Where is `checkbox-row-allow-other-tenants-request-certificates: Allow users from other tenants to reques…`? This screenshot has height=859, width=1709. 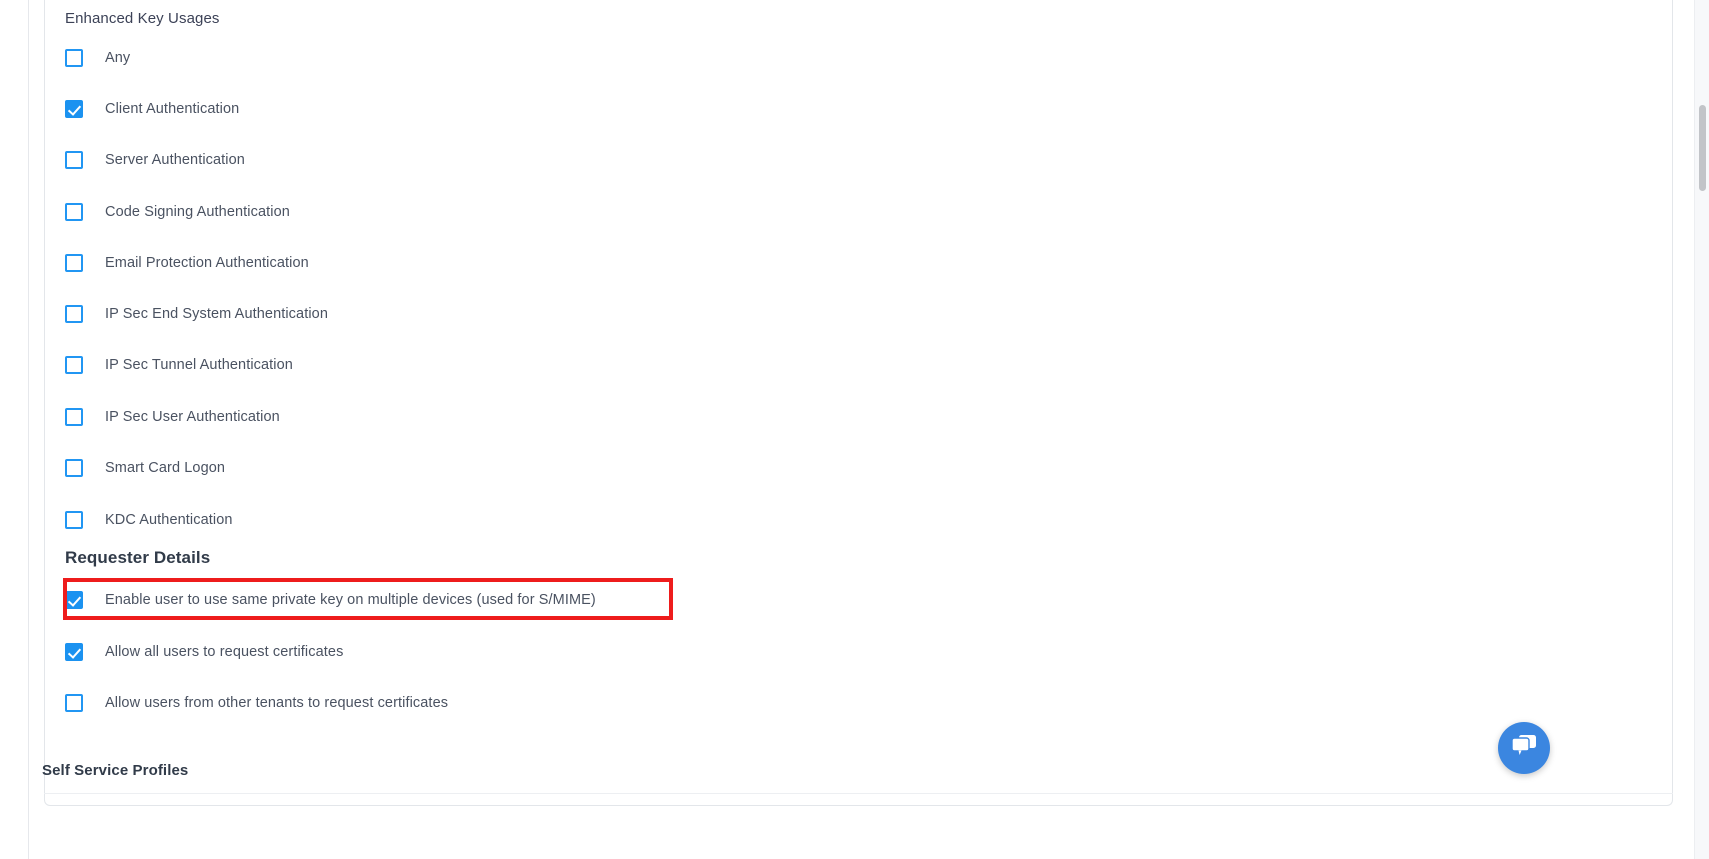 checkbox-row-allow-other-tenants-request-certificates: Allow users from other tenants to reques… is located at coordinates (256, 703).